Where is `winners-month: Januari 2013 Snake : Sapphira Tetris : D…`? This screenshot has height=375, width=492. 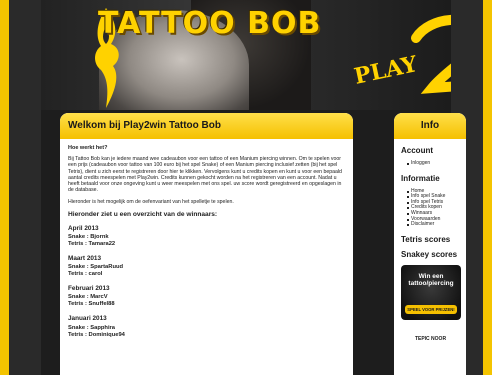 winners-month: Januari 2013 Snake : Sapphira Tetris : D… is located at coordinates (206, 327).